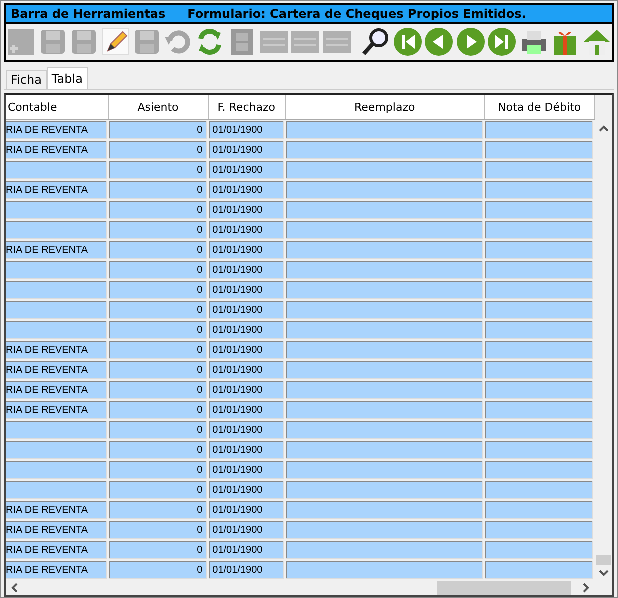  I want to click on last-icon, so click(502, 42).